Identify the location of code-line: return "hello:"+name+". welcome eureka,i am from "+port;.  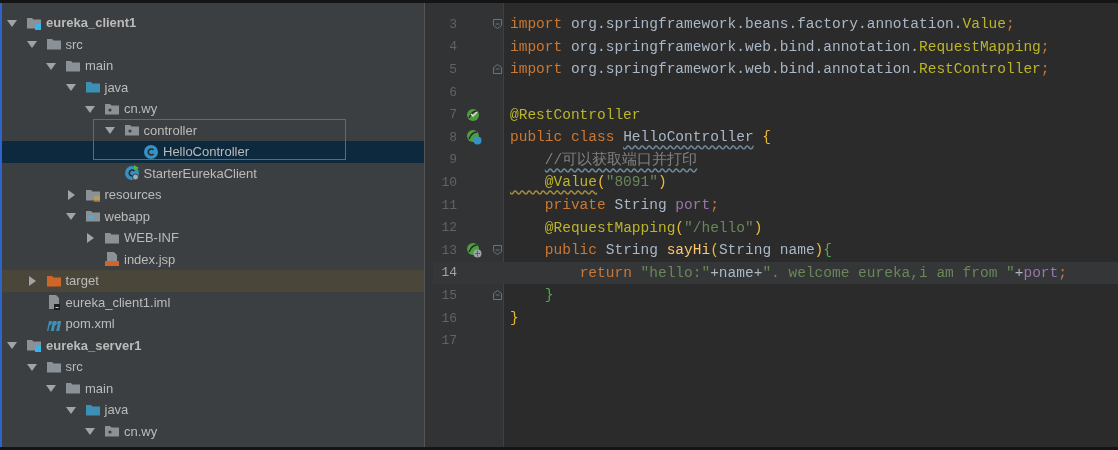
(822, 272).